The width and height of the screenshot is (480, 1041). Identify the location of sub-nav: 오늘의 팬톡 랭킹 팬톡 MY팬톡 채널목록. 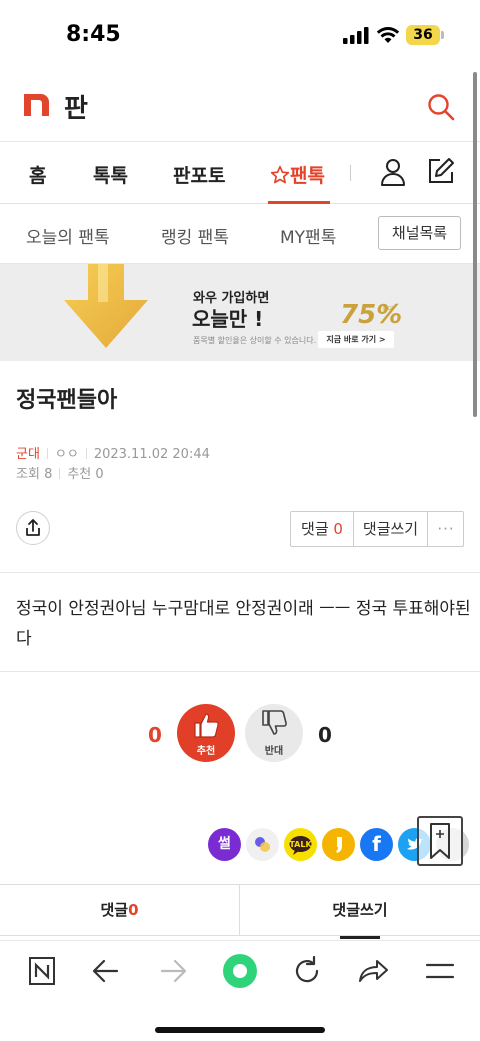
(240, 234).